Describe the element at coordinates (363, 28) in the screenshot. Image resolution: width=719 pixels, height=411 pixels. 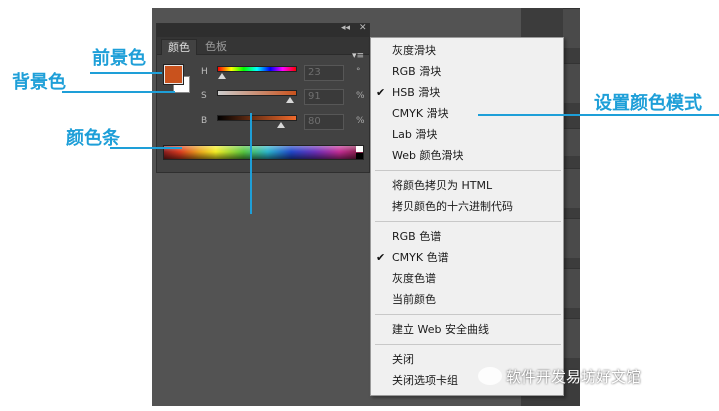
I see `close-icon: ✕` at that location.